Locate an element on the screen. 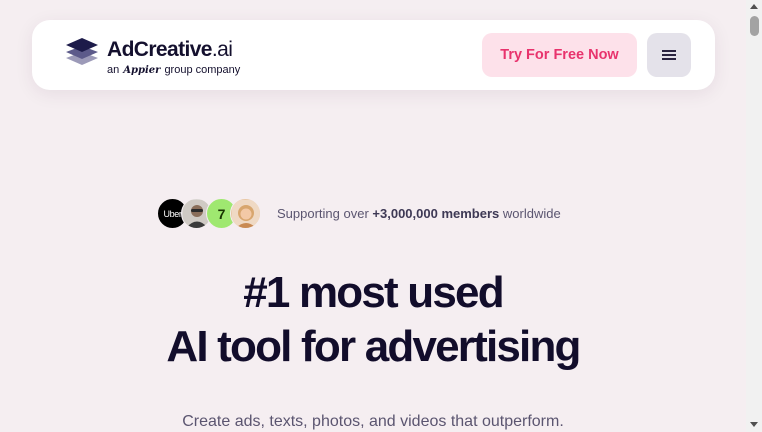  logo-subtitle: an Appier group company is located at coordinates (174, 70).